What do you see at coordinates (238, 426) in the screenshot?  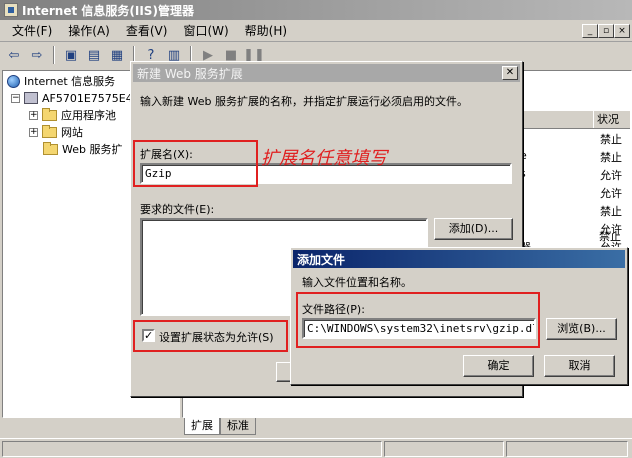 I see `tab-standard: 标准` at bounding box center [238, 426].